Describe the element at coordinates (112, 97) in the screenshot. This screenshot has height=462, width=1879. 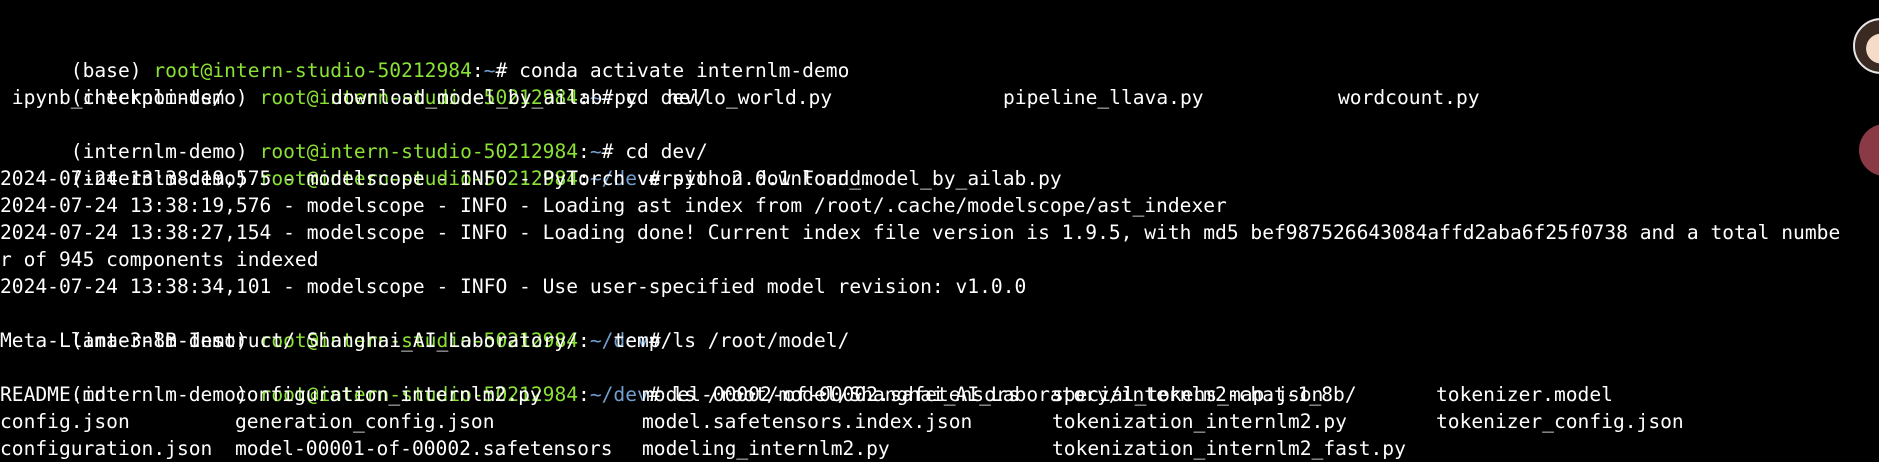
I see `ls-entry: ipynb_checkpoints/` at that location.